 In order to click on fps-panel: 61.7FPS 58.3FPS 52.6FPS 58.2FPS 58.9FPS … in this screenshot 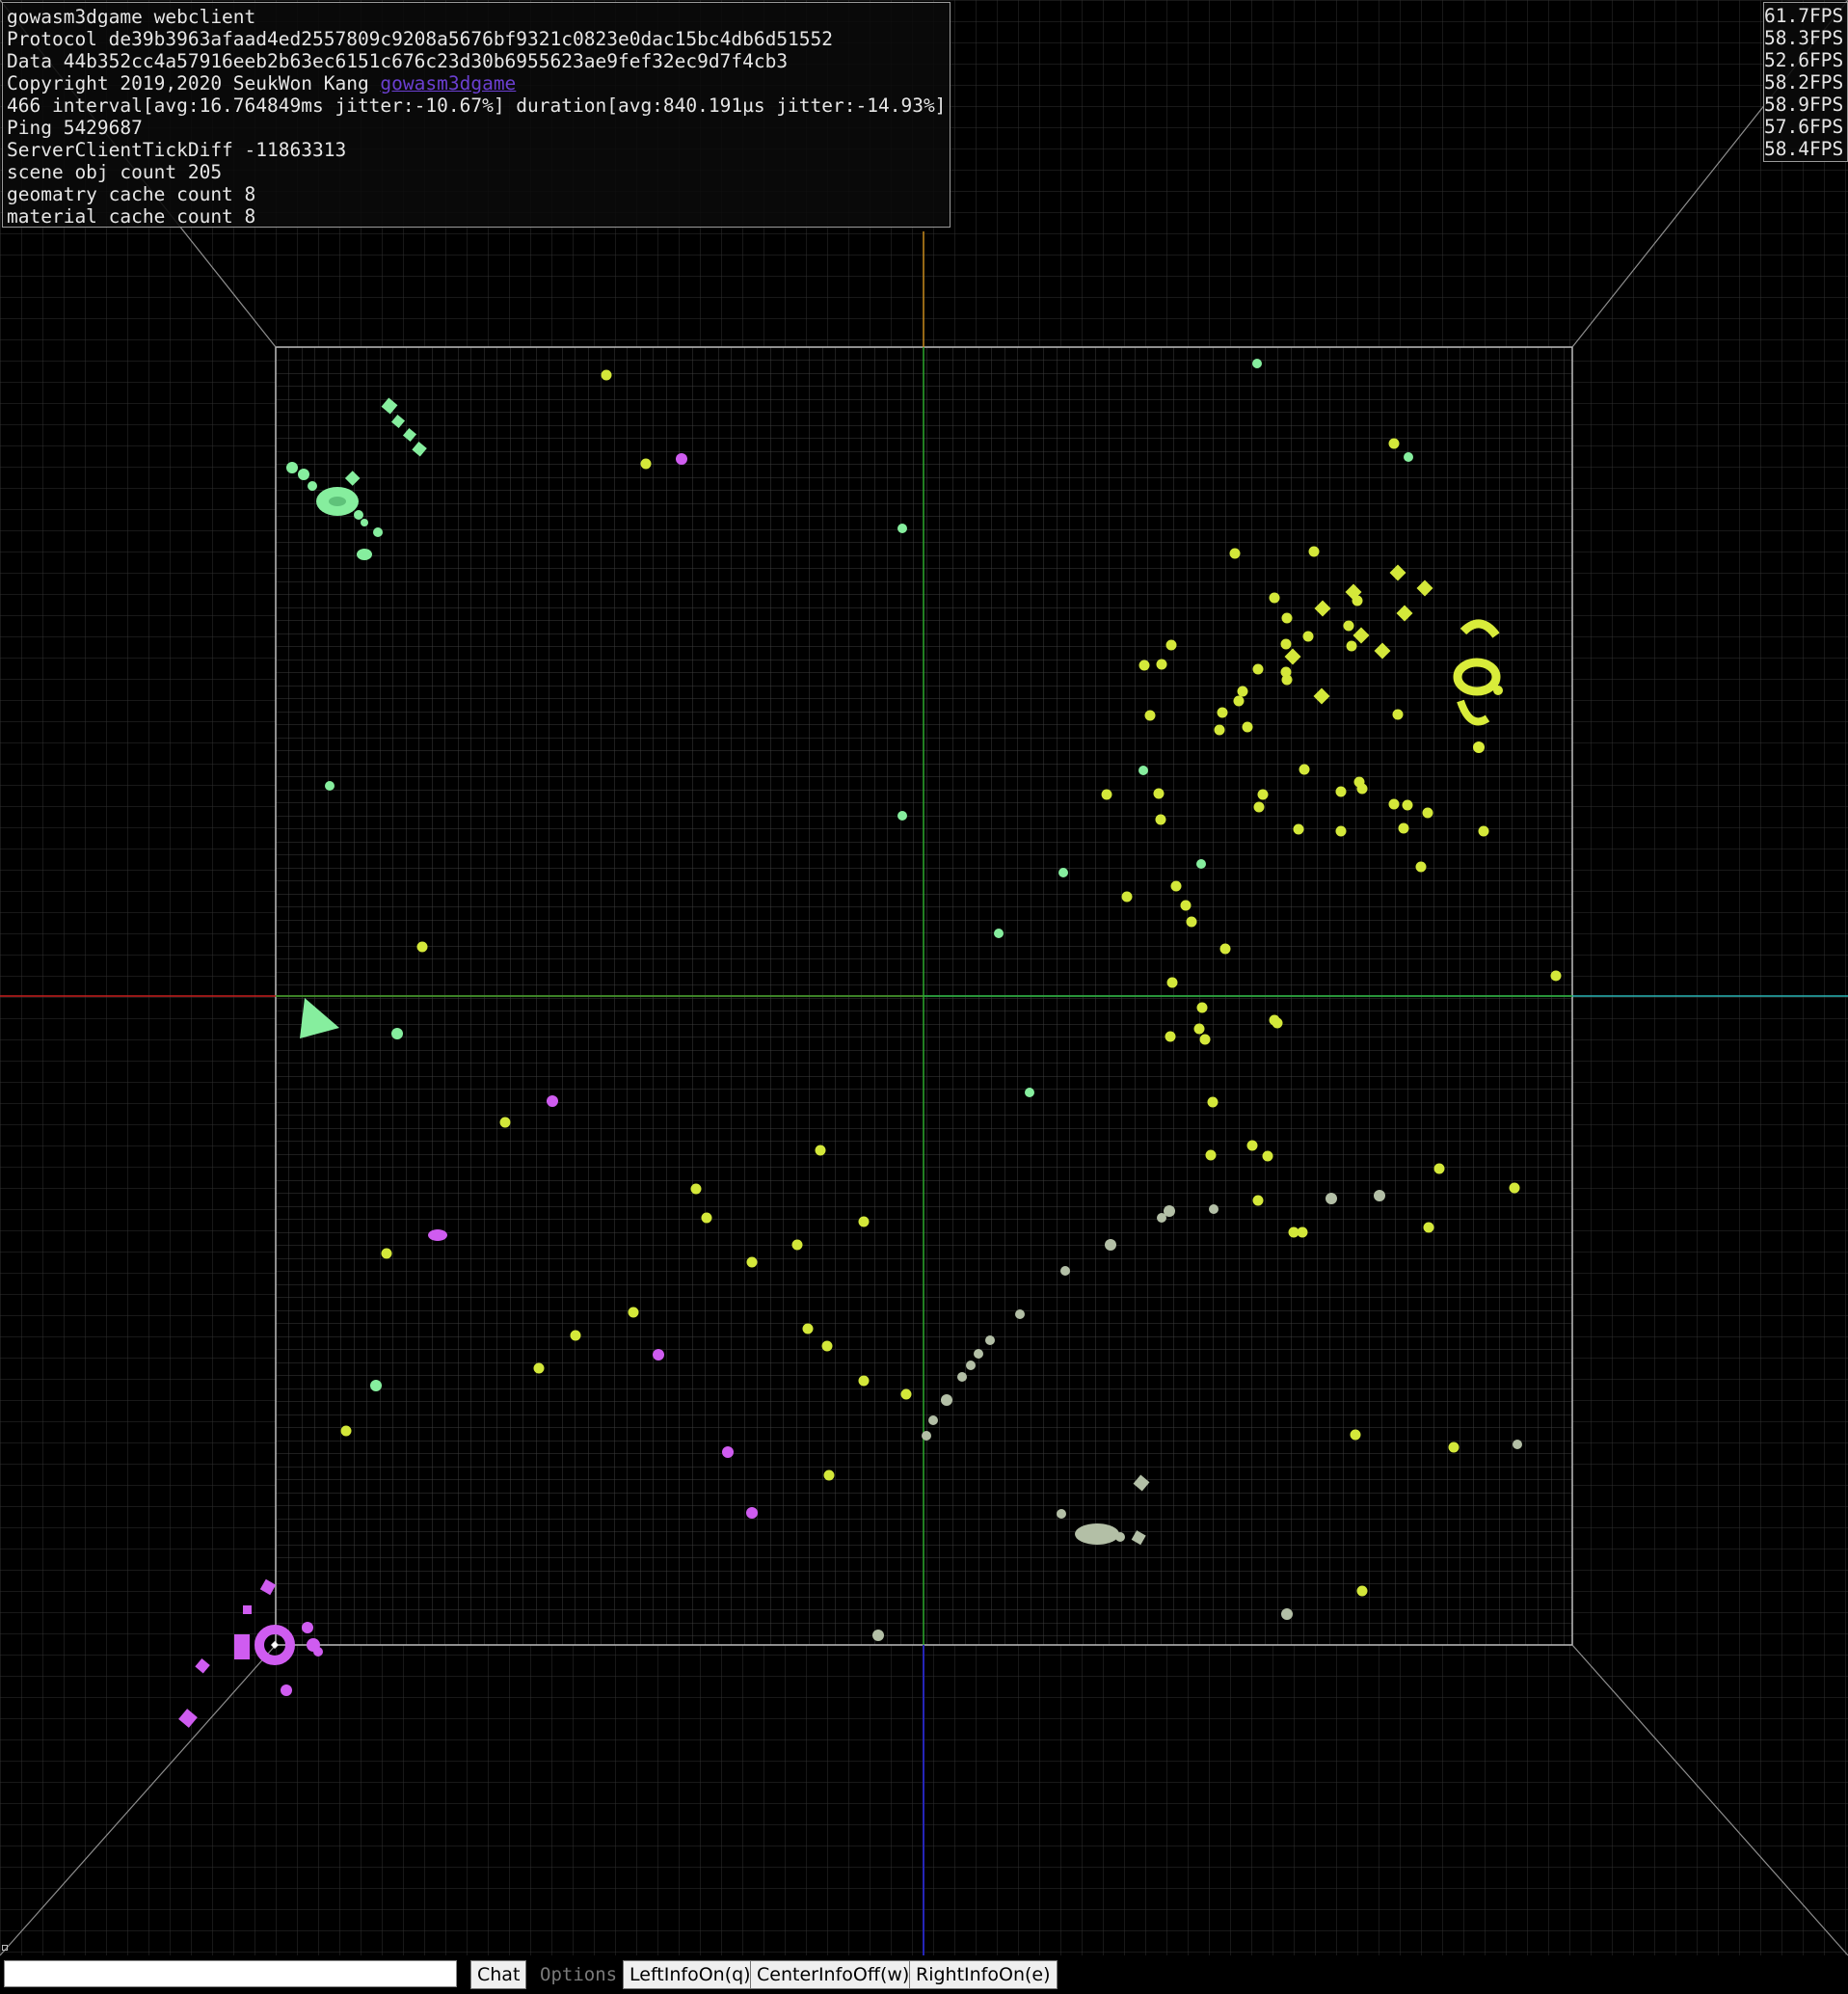, I will do `click(1806, 82)`.